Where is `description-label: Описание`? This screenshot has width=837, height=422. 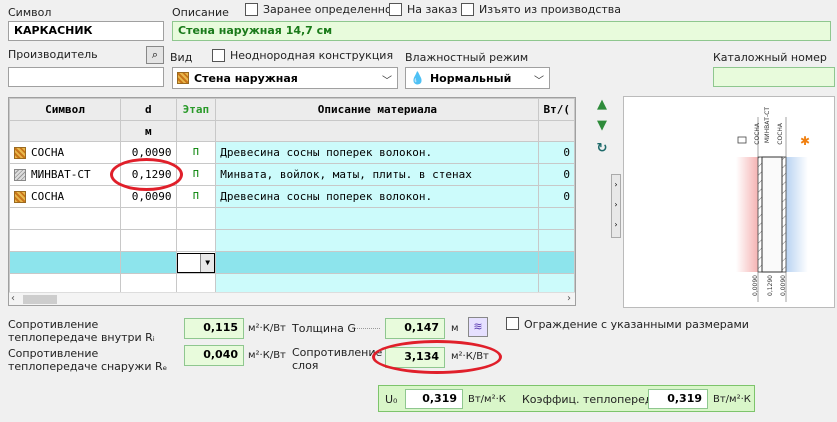 description-label: Описание is located at coordinates (200, 12).